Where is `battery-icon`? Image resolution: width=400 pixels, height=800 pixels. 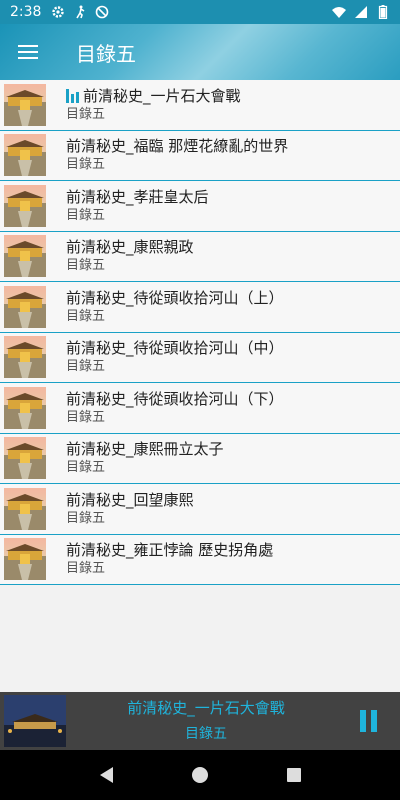
battery-icon is located at coordinates (383, 12).